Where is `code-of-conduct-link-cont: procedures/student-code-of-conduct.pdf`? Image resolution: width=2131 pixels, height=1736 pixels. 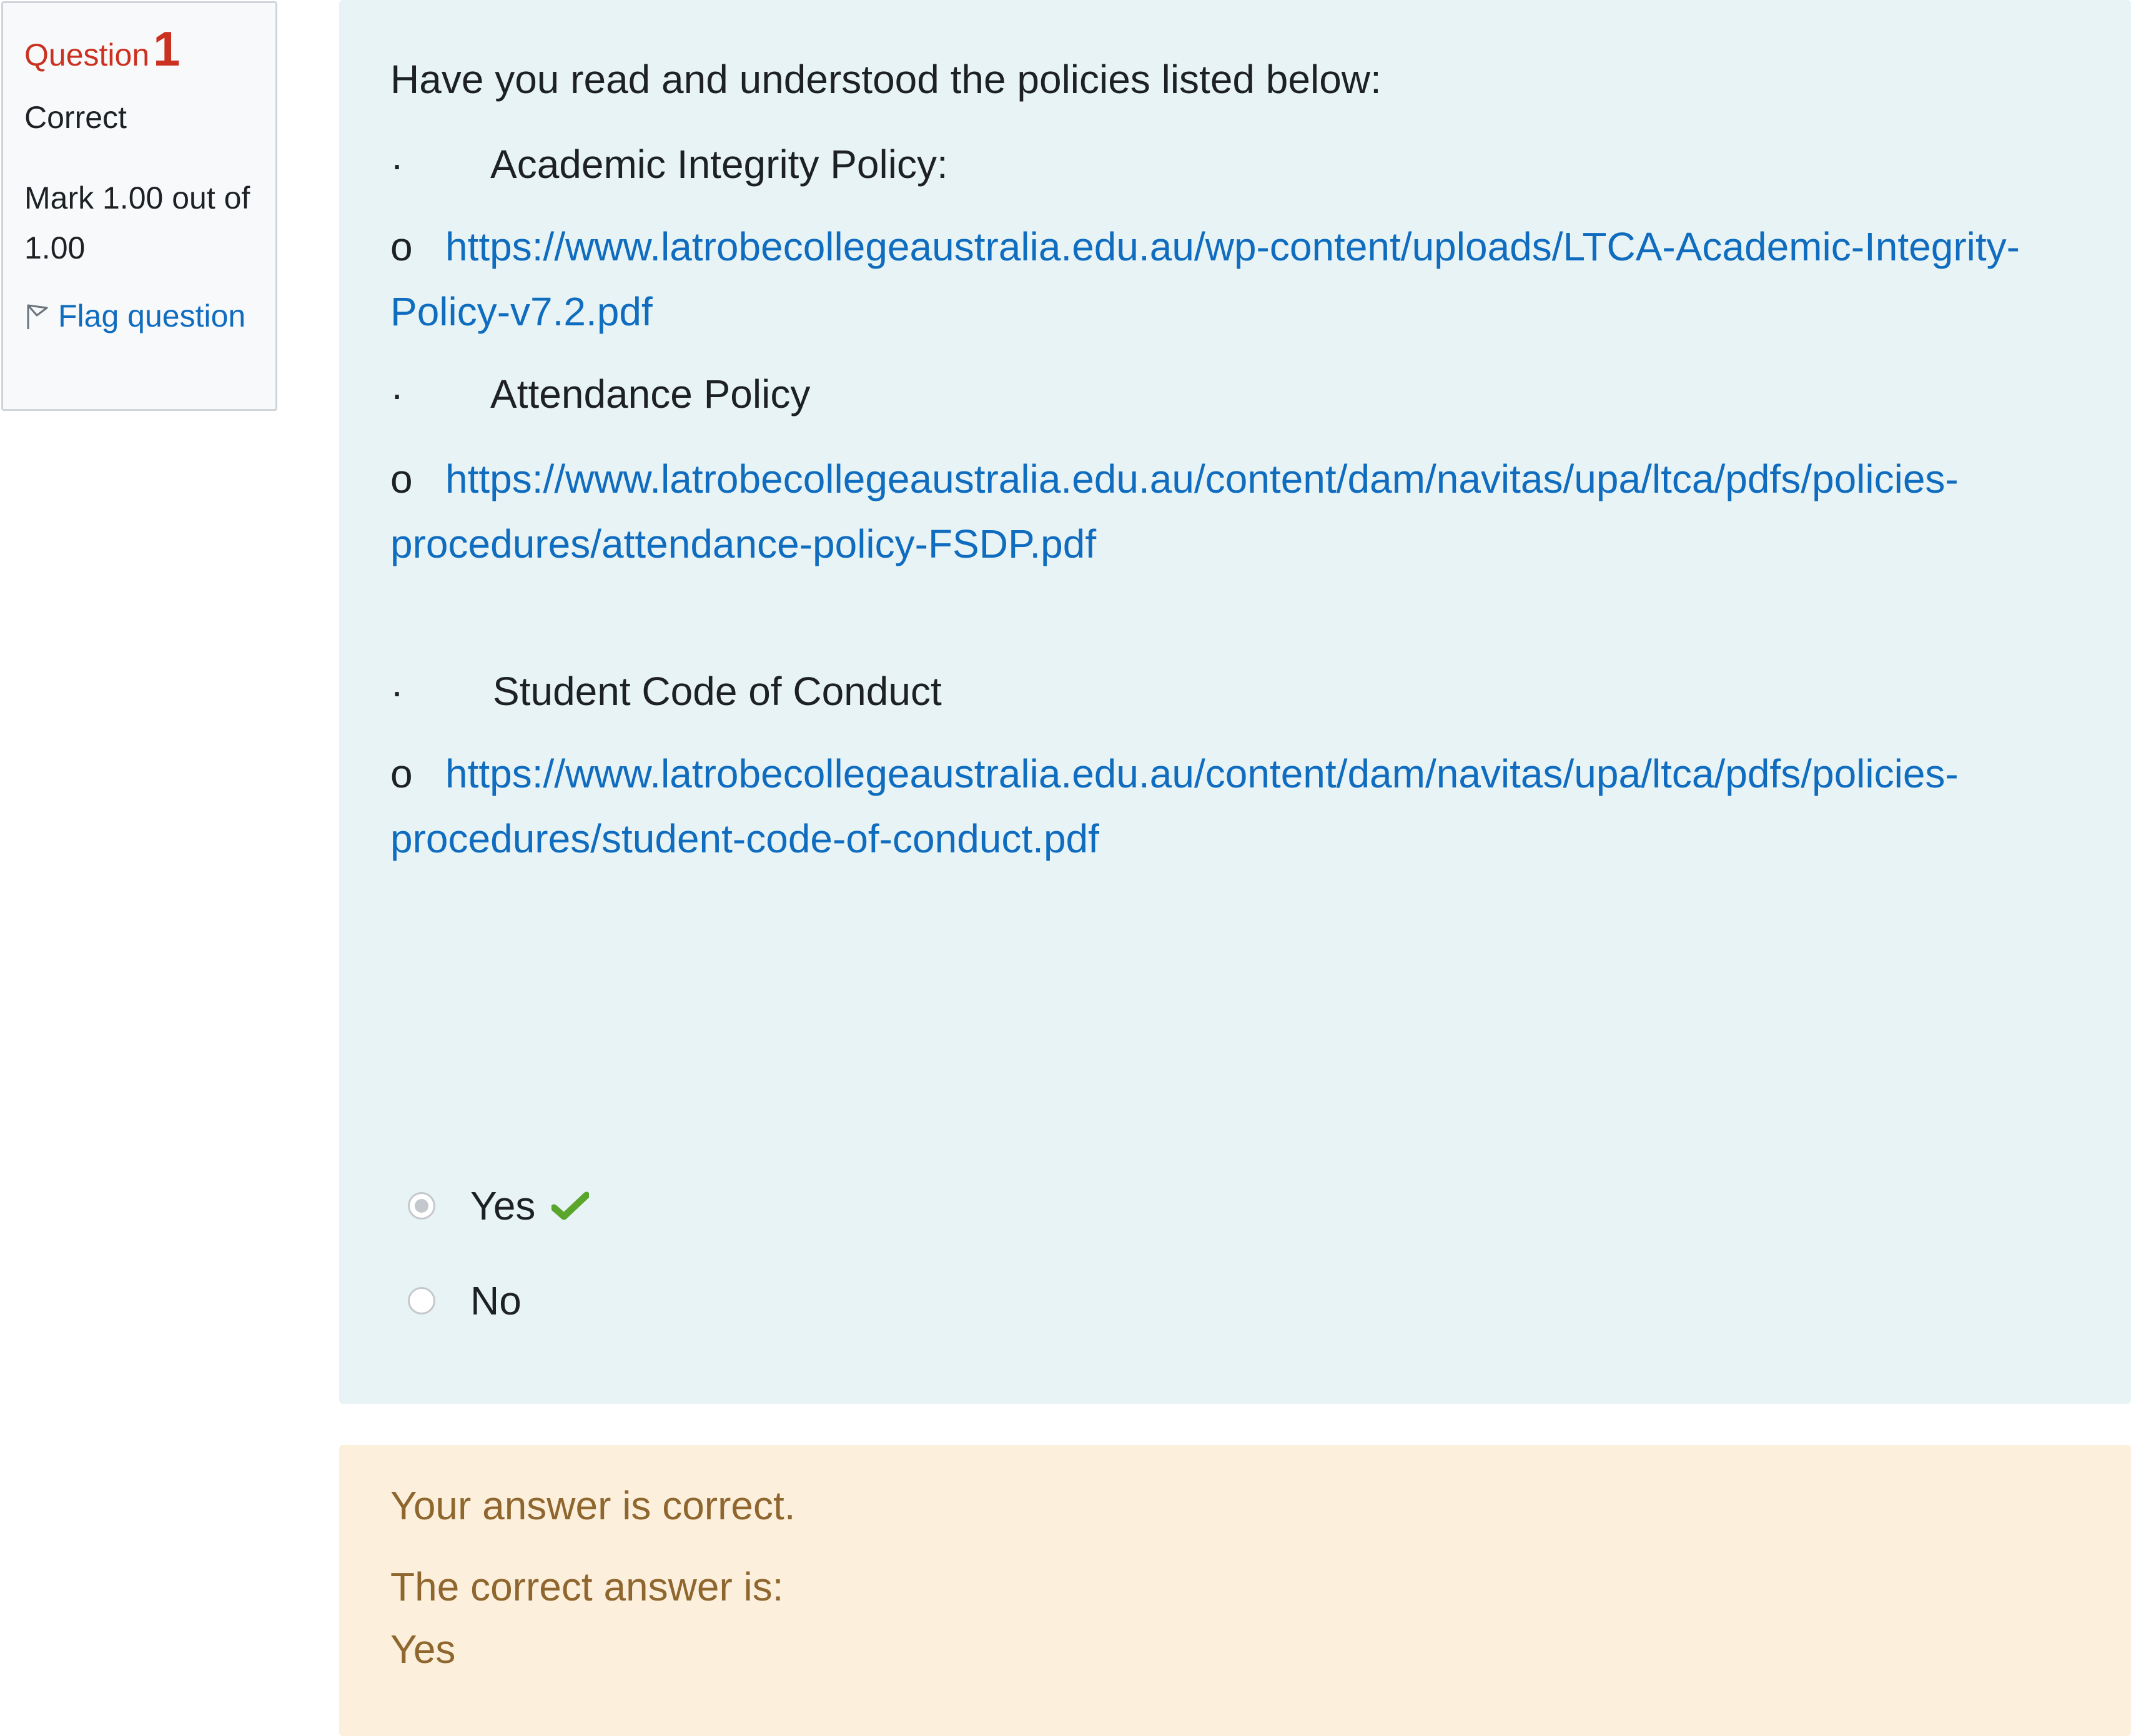
code-of-conduct-link-cont: procedures/student-code-of-conduct.pdf is located at coordinates (744, 839).